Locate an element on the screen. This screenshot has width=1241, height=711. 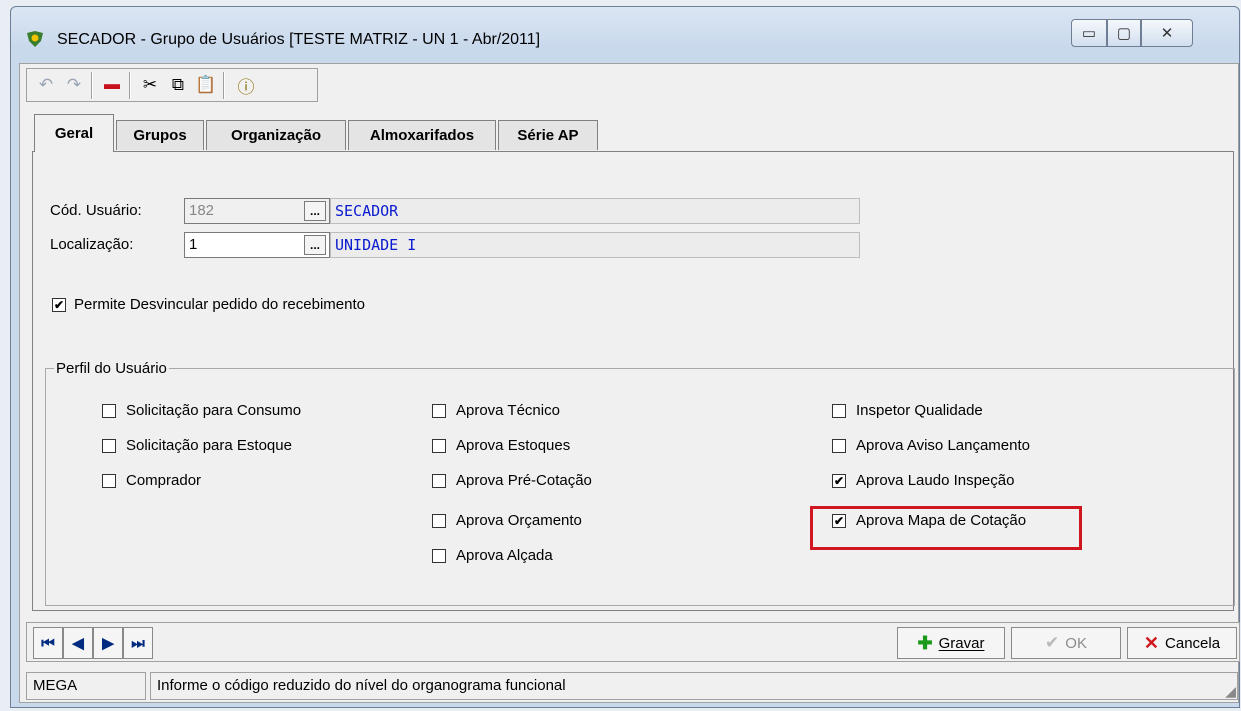
maximize-button: ▢ is located at coordinates (1124, 33).